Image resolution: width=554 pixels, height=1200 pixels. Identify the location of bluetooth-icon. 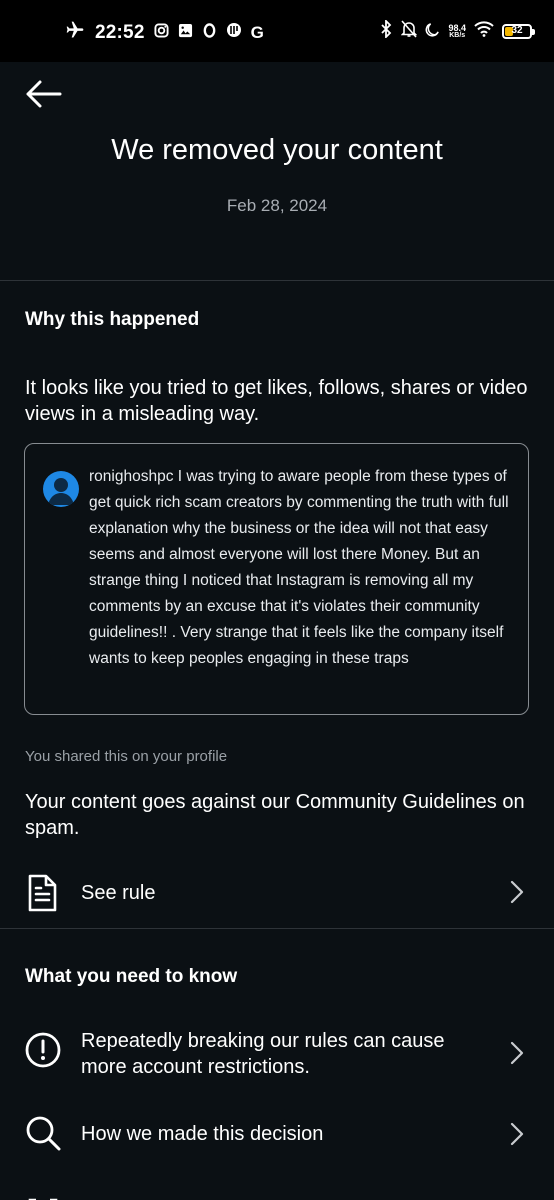
(386, 30).